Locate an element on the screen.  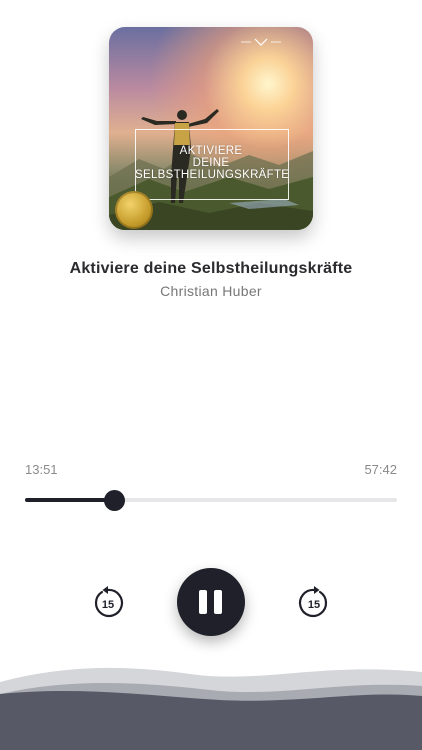
forward-seconds-label: 15 is located at coordinates (314, 605).